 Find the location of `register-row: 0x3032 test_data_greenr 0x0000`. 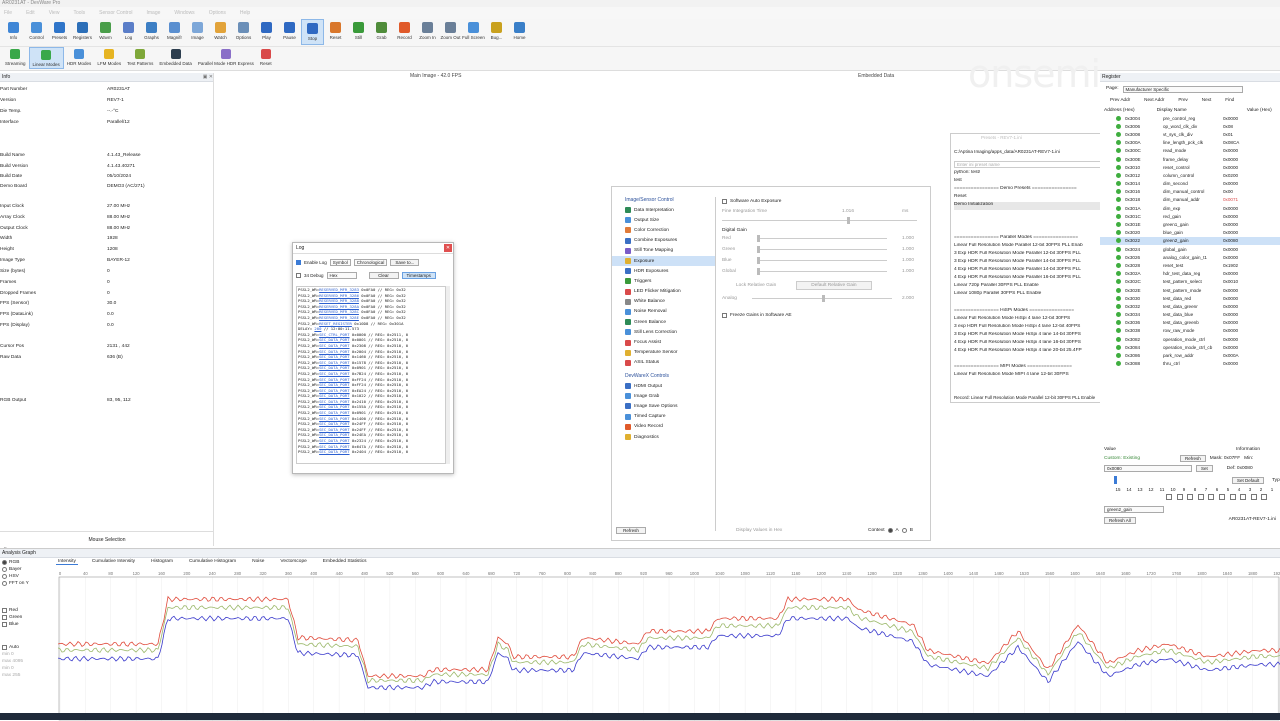

register-row: 0x3032 test_data_greenr 0x0000 is located at coordinates (1190, 306).